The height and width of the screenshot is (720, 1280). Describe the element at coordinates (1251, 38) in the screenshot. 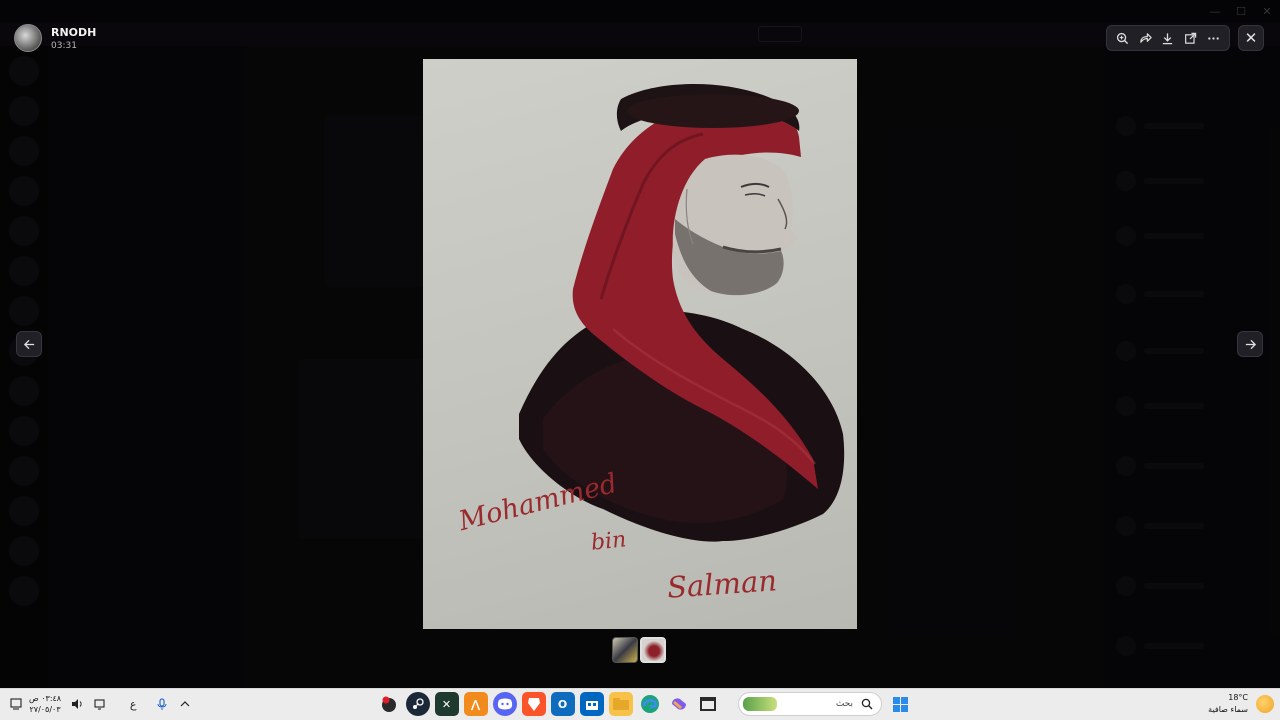

I see `close-icon: ✕` at that location.